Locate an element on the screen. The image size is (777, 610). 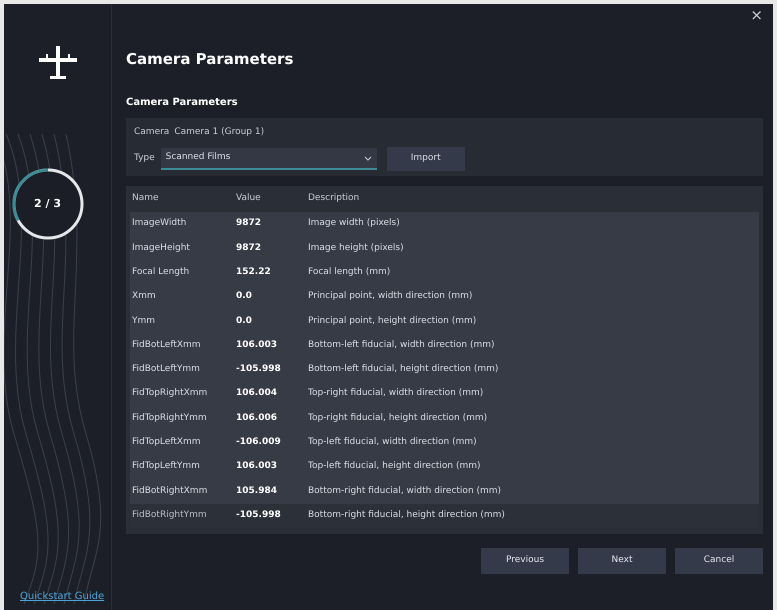
table-row: FidBotRightXmm 105.984 Bottom-right fiducial, width direction (mm) is located at coordinates (444, 491).